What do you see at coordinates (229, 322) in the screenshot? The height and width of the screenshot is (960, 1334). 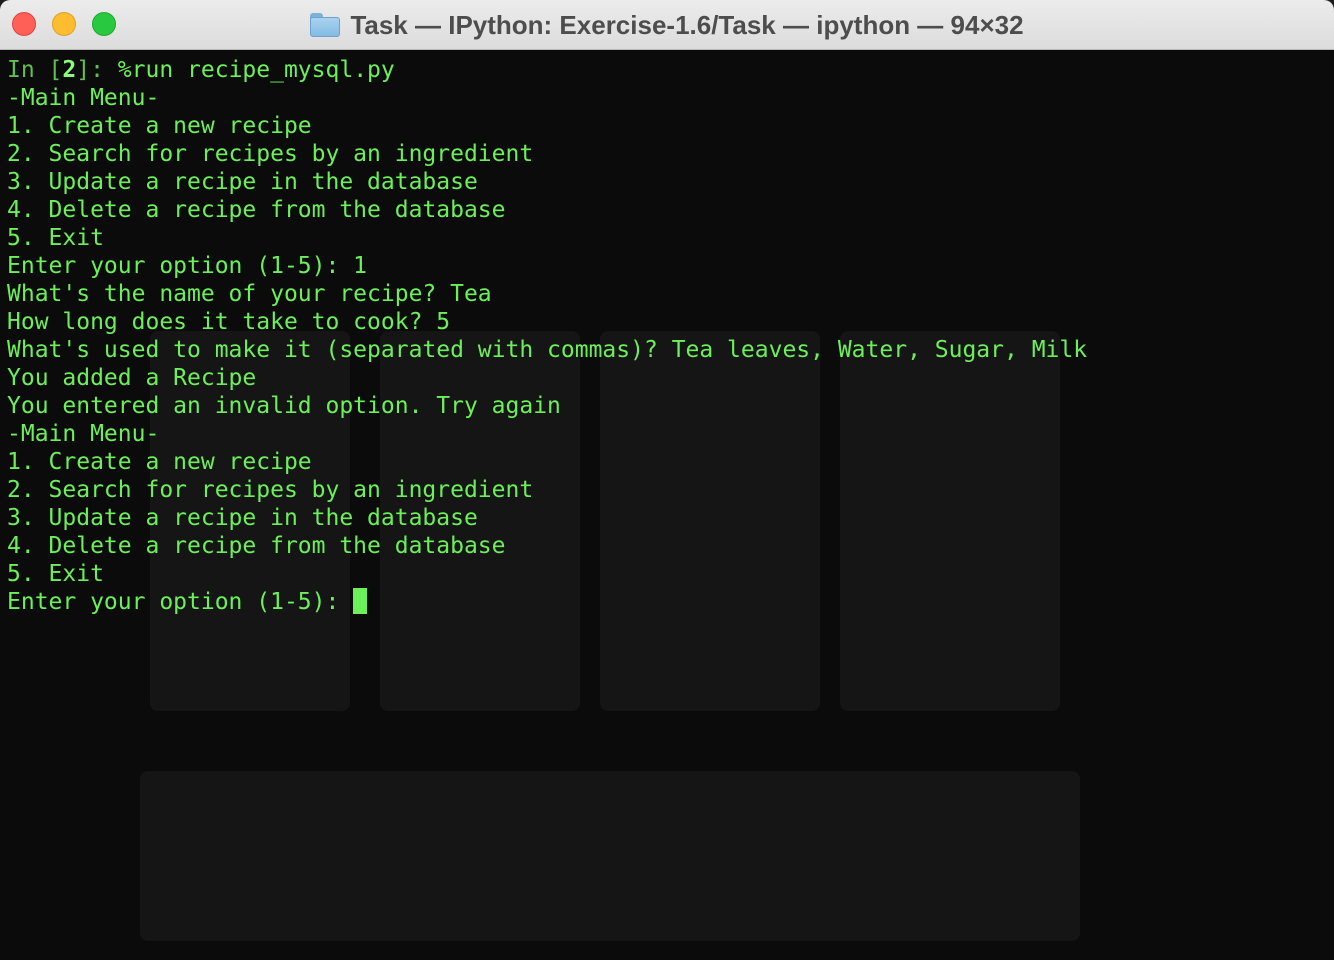 I see `output-line: How long does it take to cook? 5` at bounding box center [229, 322].